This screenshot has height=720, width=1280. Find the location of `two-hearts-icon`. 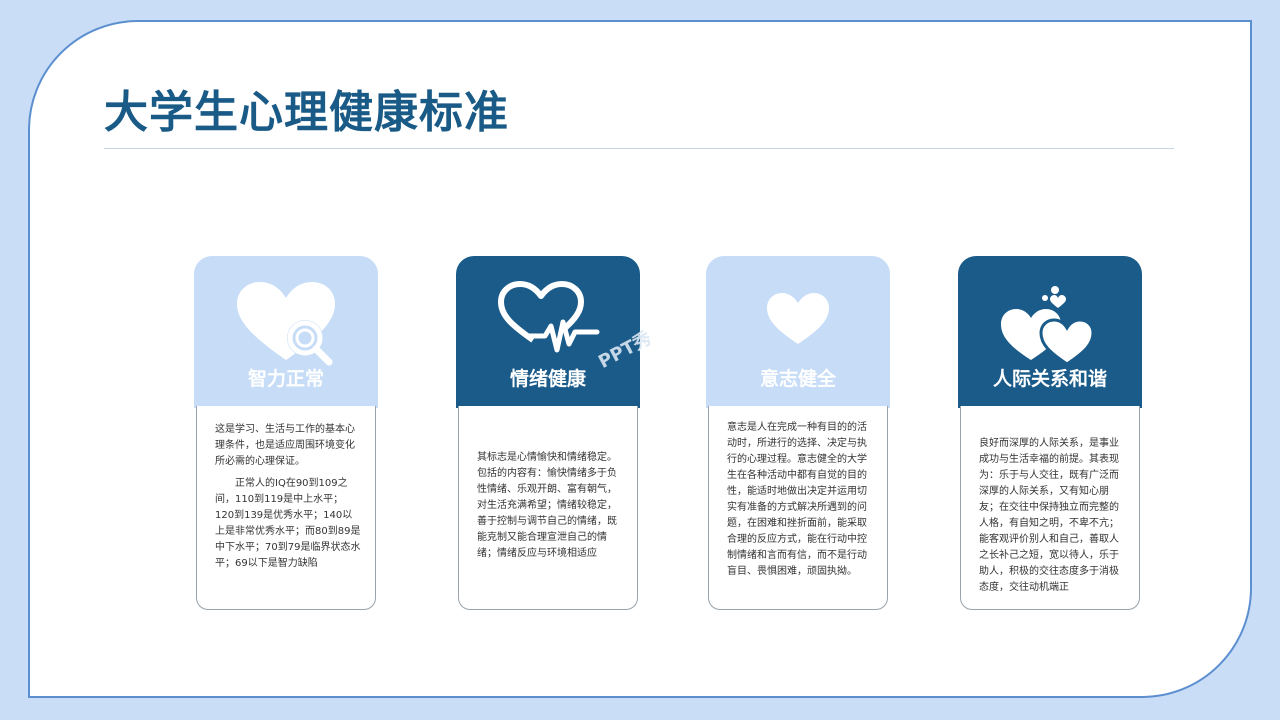

two-hearts-icon is located at coordinates (1048, 326).